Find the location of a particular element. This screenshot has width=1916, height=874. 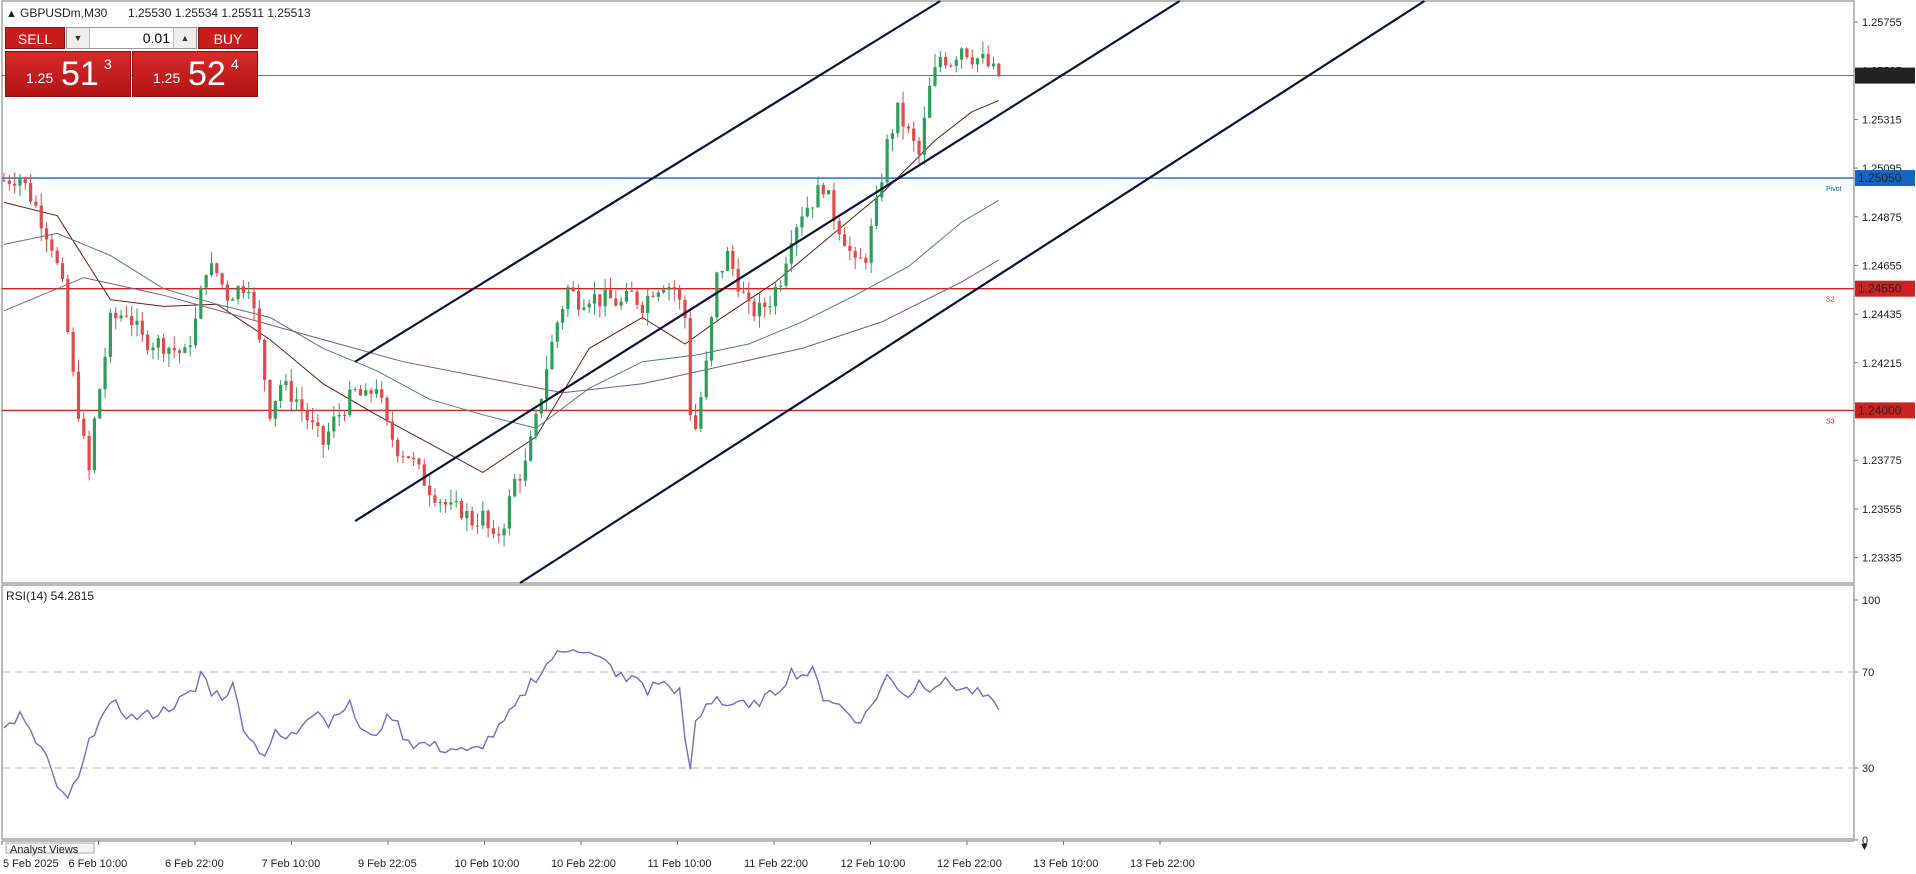

level-tag-s3: S3 is located at coordinates (1830, 421).